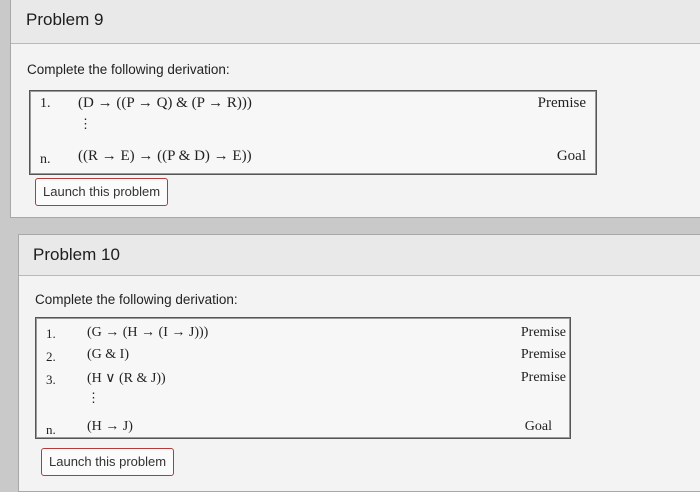 The height and width of the screenshot is (492, 700). I want to click on problem-title: Problem 10, so click(76, 254).